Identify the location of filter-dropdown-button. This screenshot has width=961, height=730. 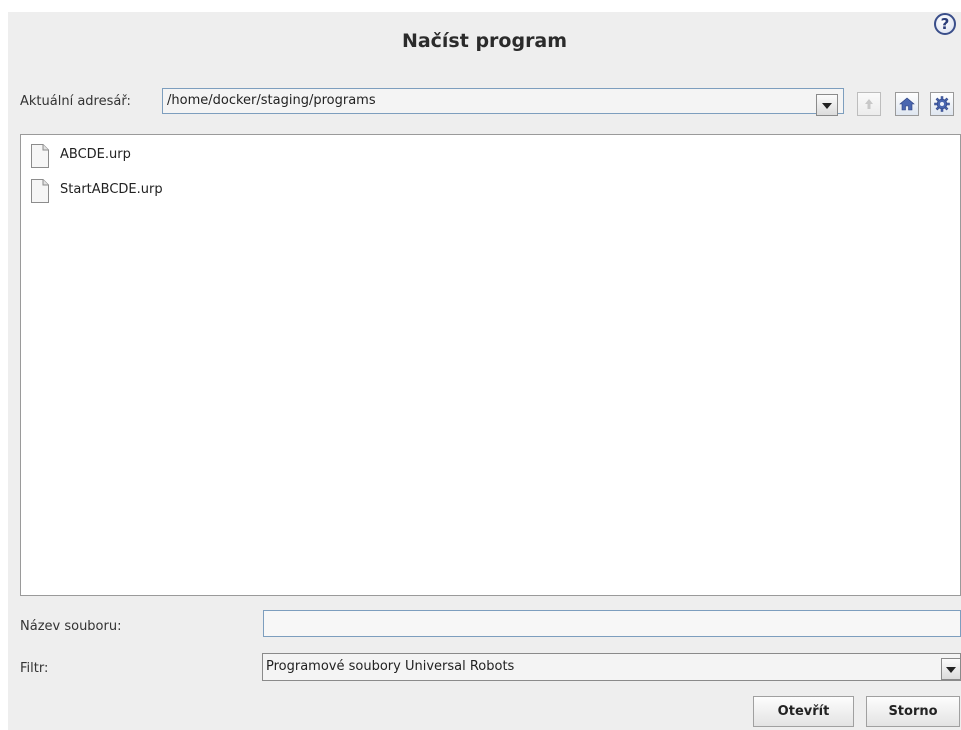
(951, 669).